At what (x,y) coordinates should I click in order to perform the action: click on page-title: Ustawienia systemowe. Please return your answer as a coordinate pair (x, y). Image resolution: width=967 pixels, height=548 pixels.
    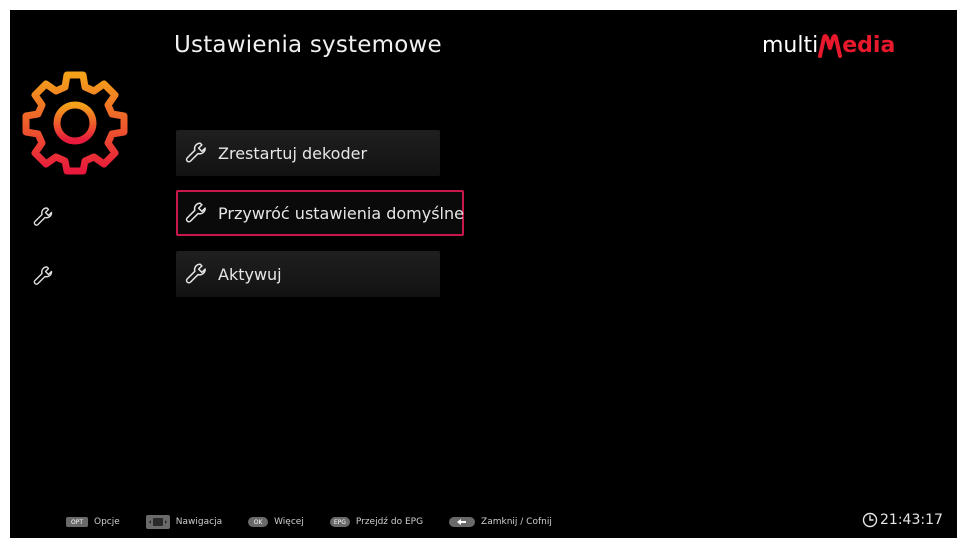
    Looking at the image, I should click on (308, 45).